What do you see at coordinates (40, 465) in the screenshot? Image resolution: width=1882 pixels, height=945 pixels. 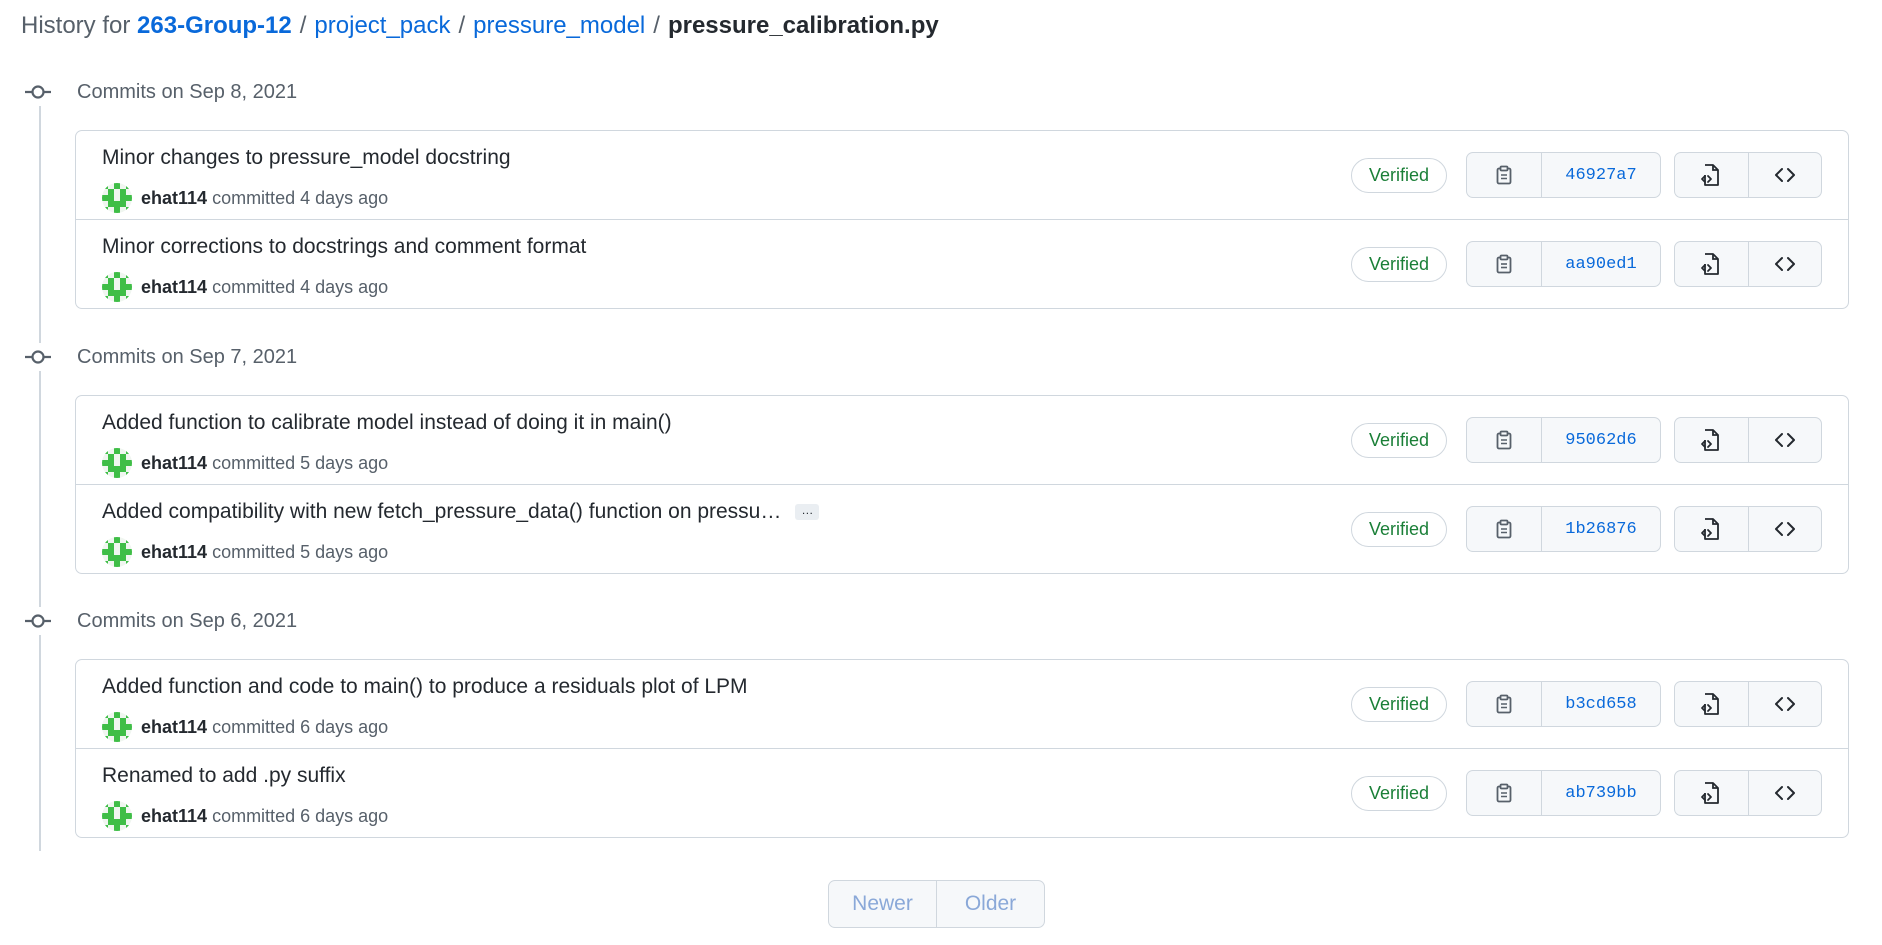 I see `timeline-line` at bounding box center [40, 465].